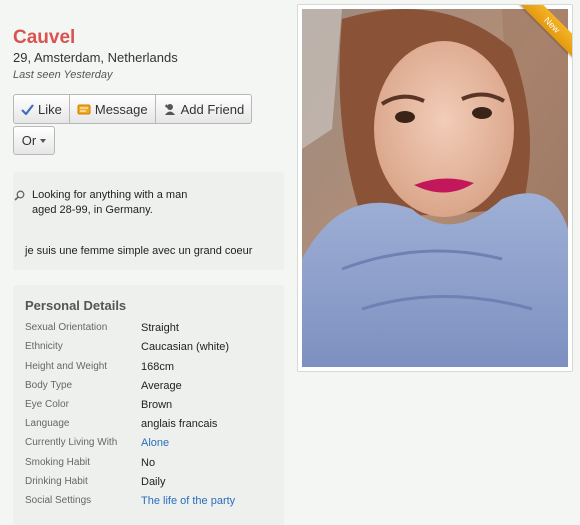 The width and height of the screenshot is (580, 525). Describe the element at coordinates (27, 109) in the screenshot. I see `checkmark-icon` at that location.